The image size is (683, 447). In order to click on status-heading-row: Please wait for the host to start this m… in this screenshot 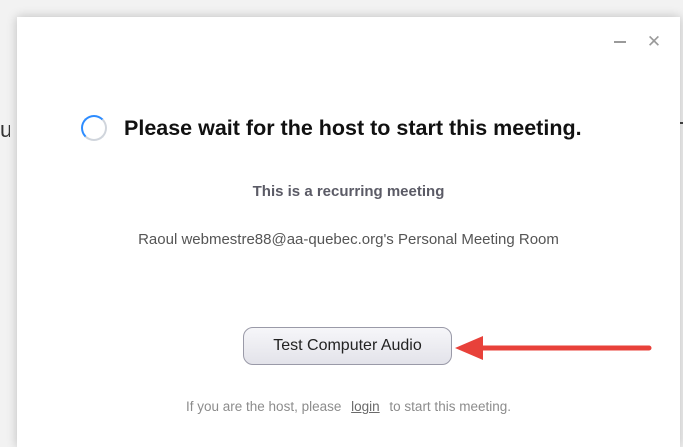, I will do `click(331, 128)`.